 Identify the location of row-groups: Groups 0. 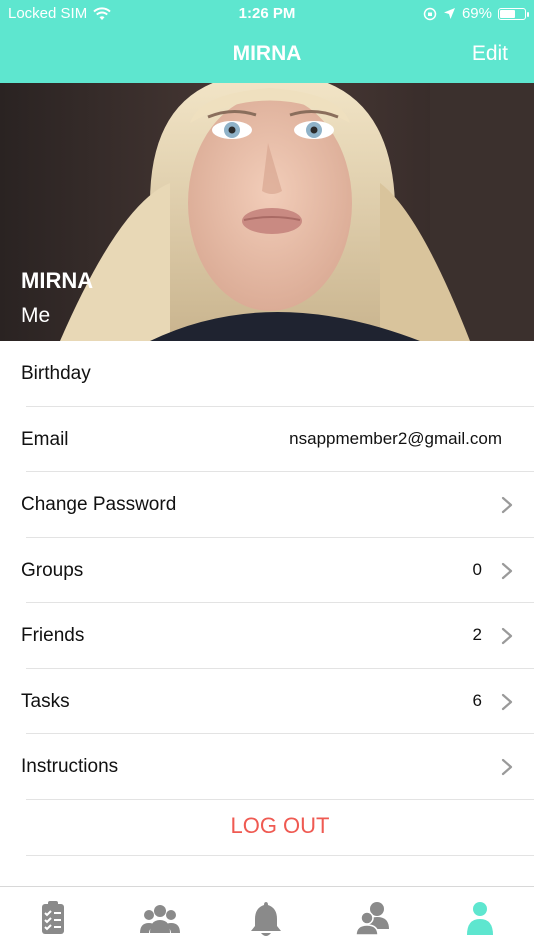
(277, 570).